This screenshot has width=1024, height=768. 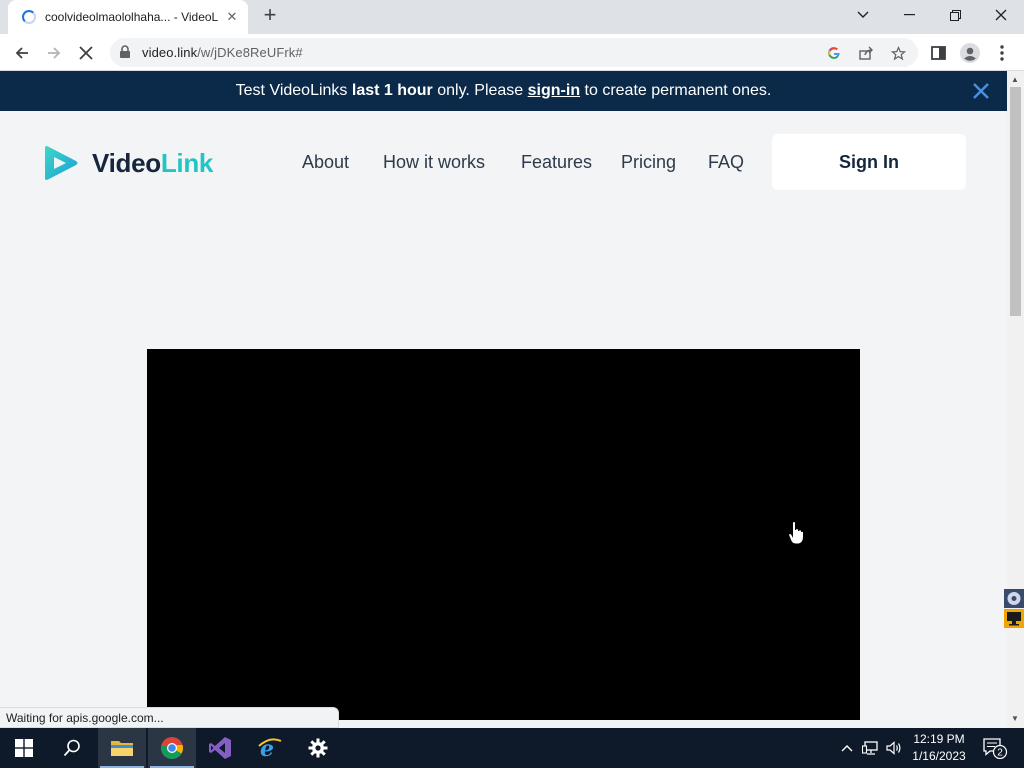 I want to click on close-window-button, so click(x=1001, y=15).